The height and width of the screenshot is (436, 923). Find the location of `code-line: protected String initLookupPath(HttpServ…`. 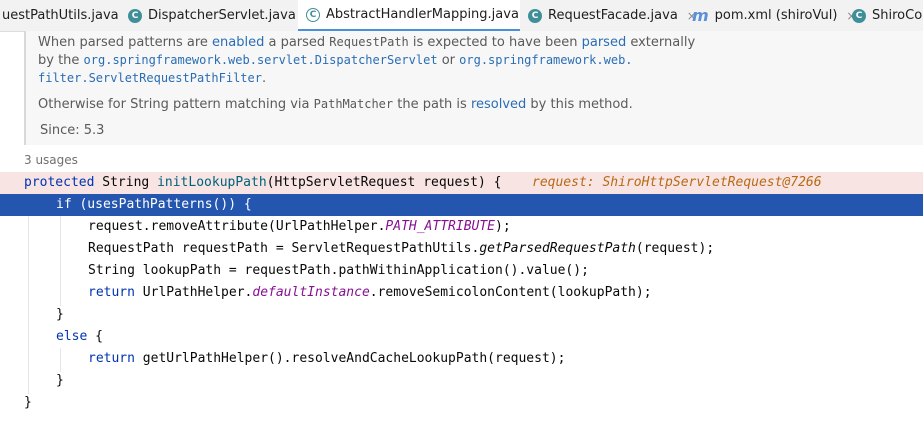

code-line: protected String initLookupPath(HttpServ… is located at coordinates (461, 183).